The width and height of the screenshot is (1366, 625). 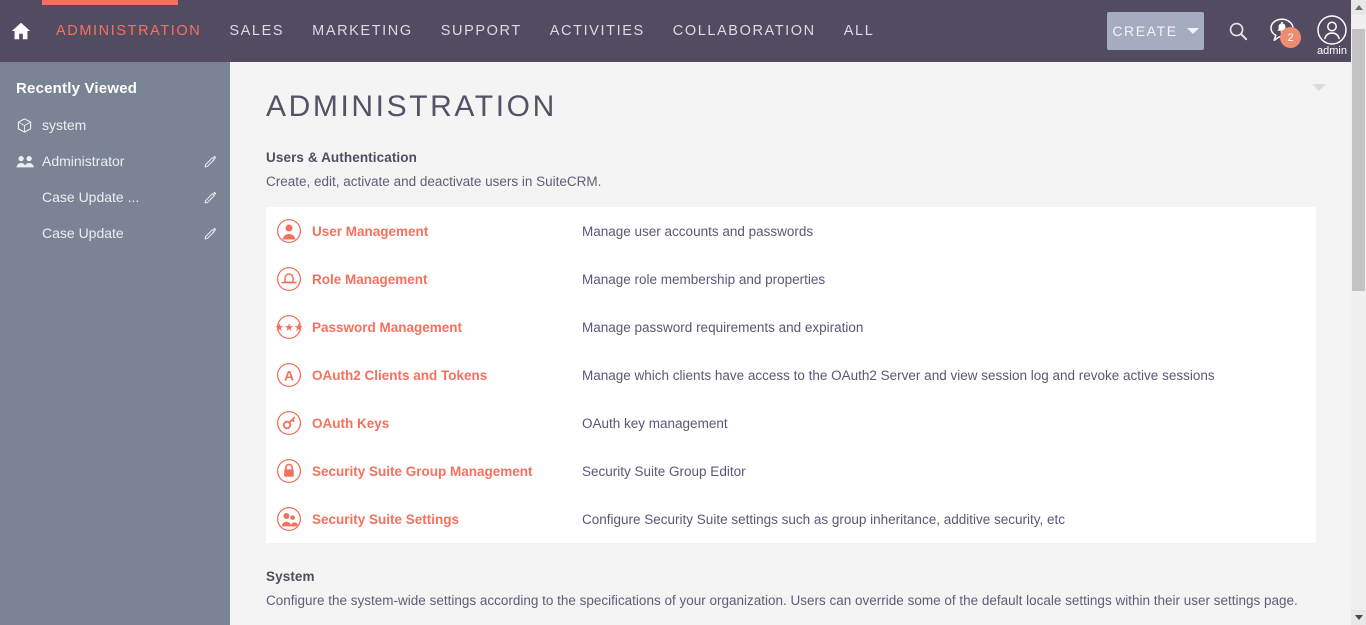 What do you see at coordinates (289, 519) in the screenshot?
I see `people-circle-icon` at bounding box center [289, 519].